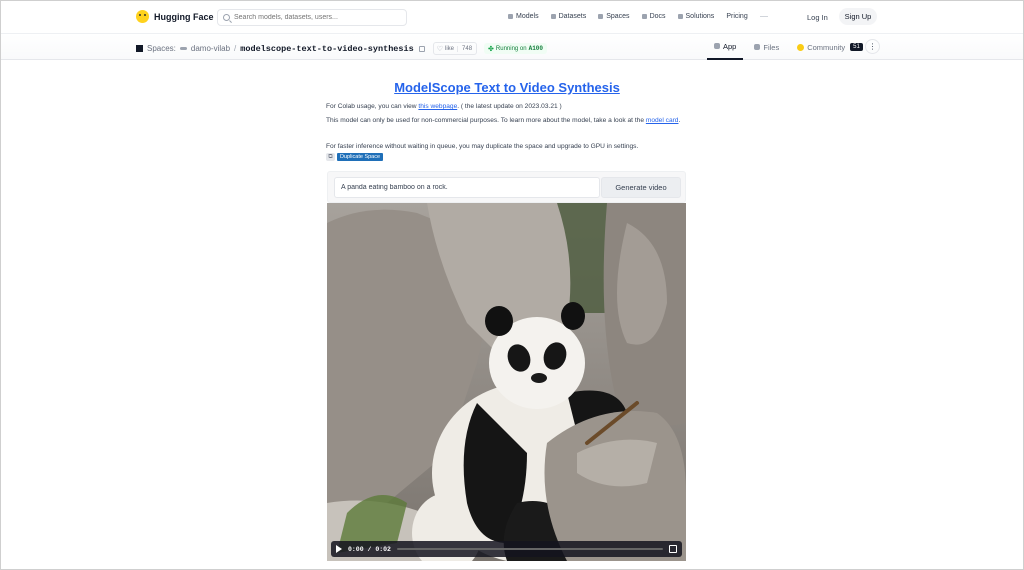 This screenshot has width=1024, height=570. What do you see at coordinates (858, 16) in the screenshot?
I see `signup-button: Sign Up` at bounding box center [858, 16].